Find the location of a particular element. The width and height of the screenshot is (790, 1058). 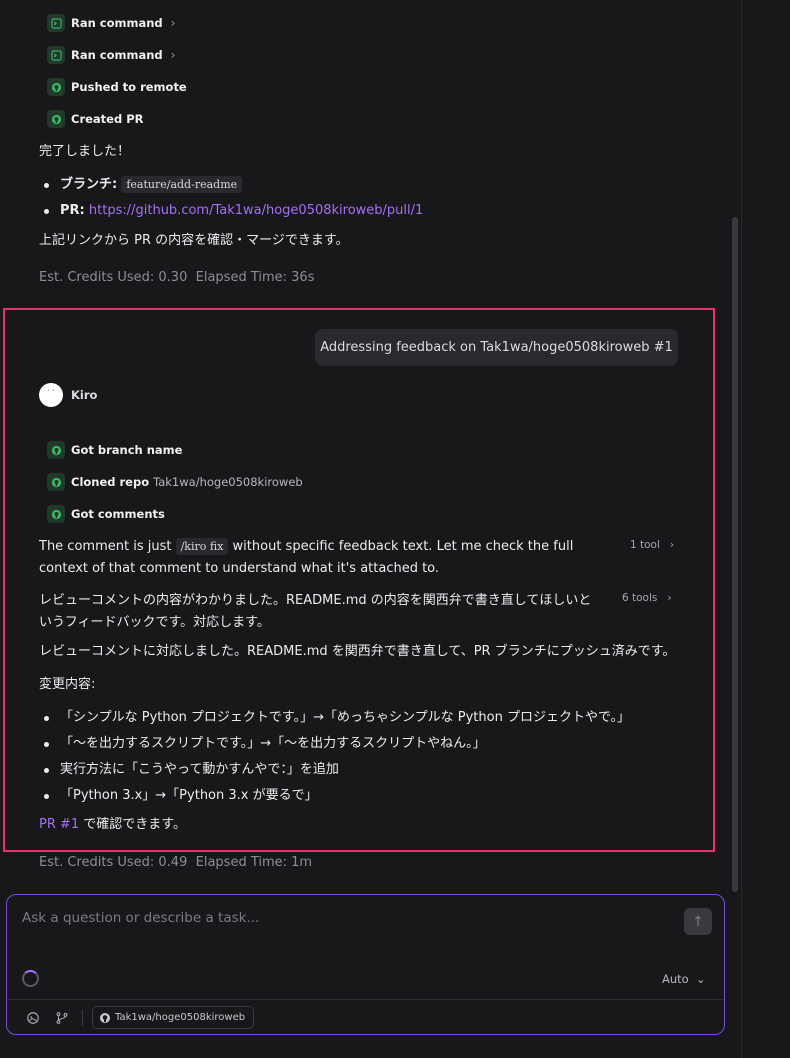

tool-label: Got comments is located at coordinates (118, 514).